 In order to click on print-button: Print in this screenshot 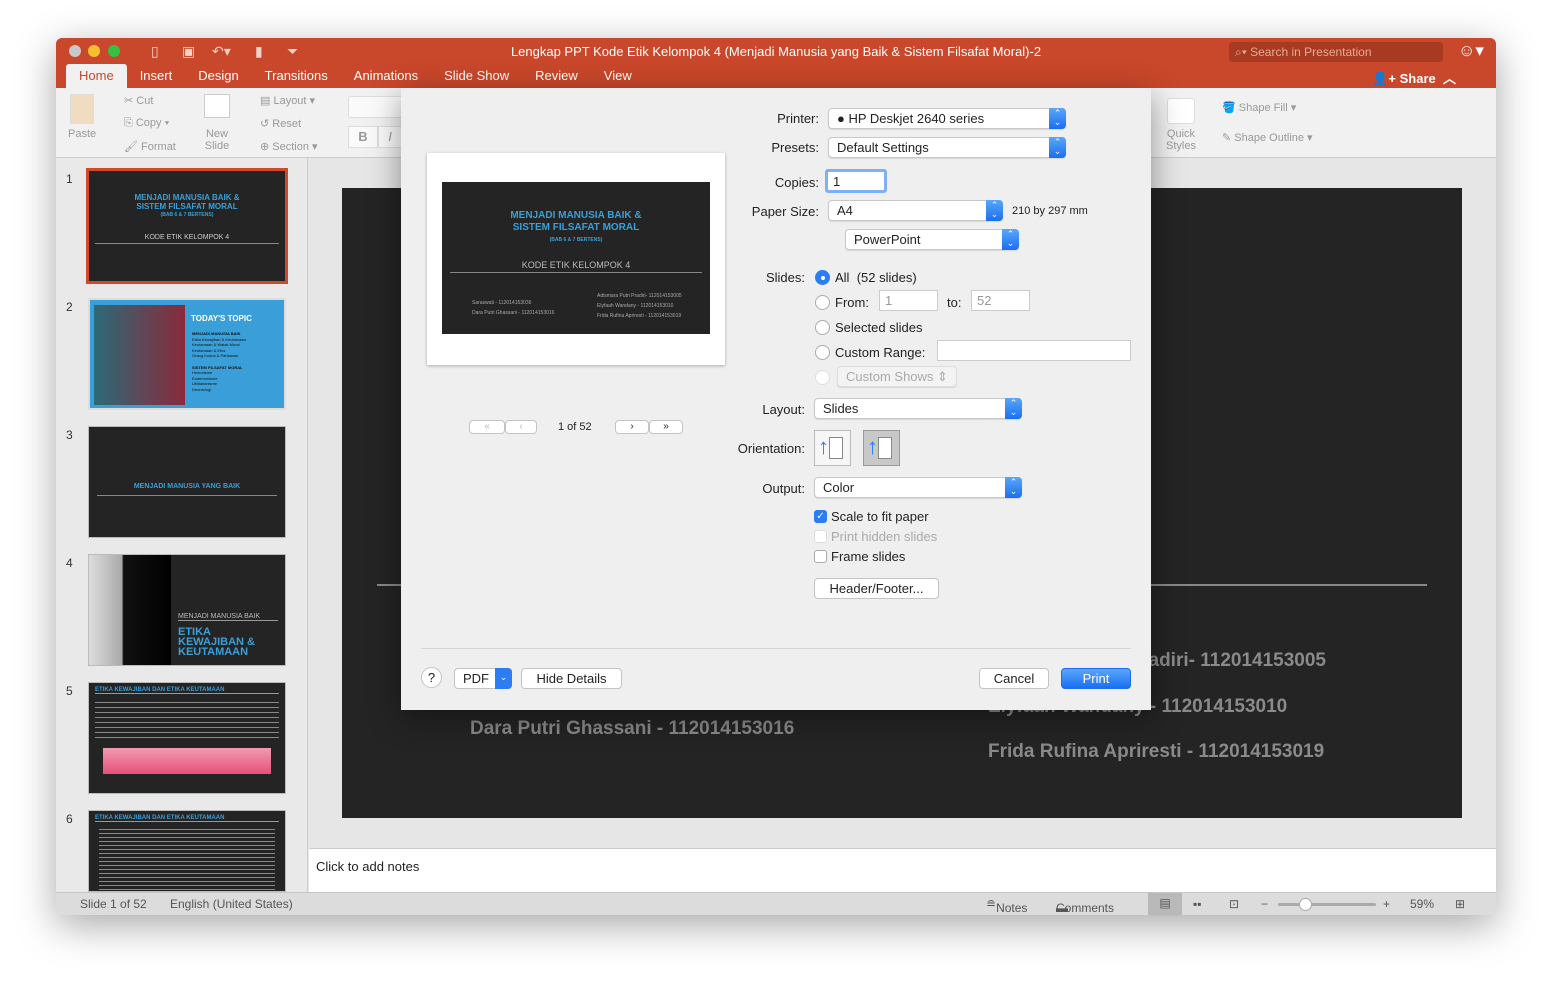, I will do `click(1096, 678)`.